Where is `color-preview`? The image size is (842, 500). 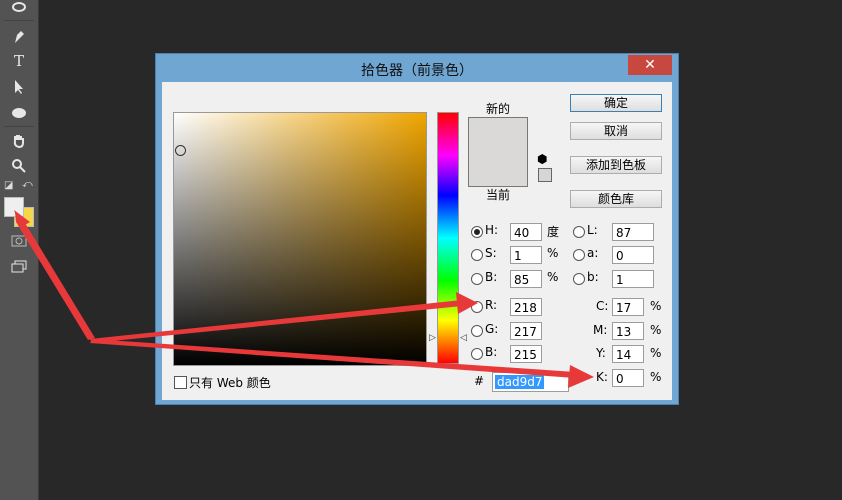 color-preview is located at coordinates (498, 152).